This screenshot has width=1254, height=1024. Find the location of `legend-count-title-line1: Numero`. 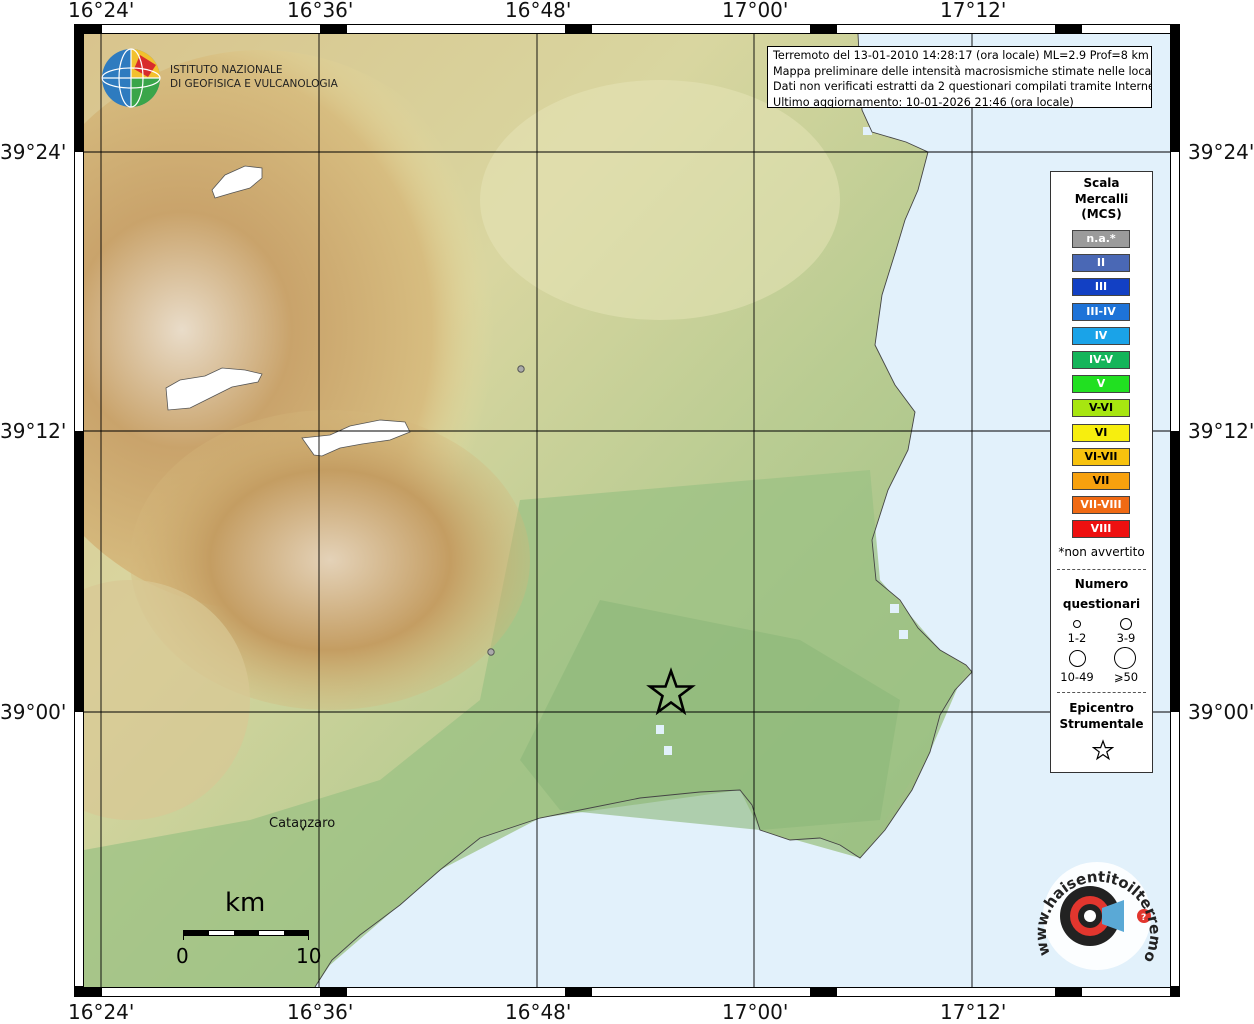

legend-count-title-line1: Numero is located at coordinates (1101, 584).